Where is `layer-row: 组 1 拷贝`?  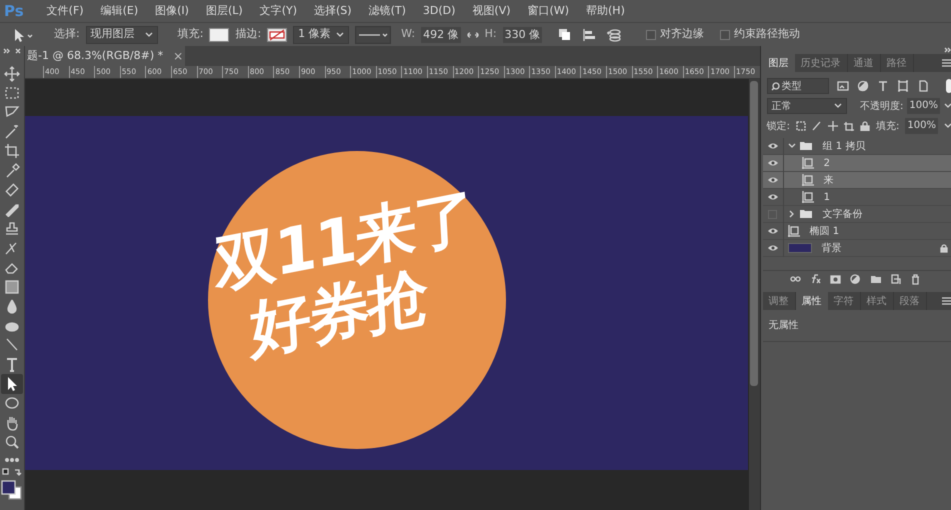
layer-row: 组 1 拷贝 is located at coordinates (856, 146).